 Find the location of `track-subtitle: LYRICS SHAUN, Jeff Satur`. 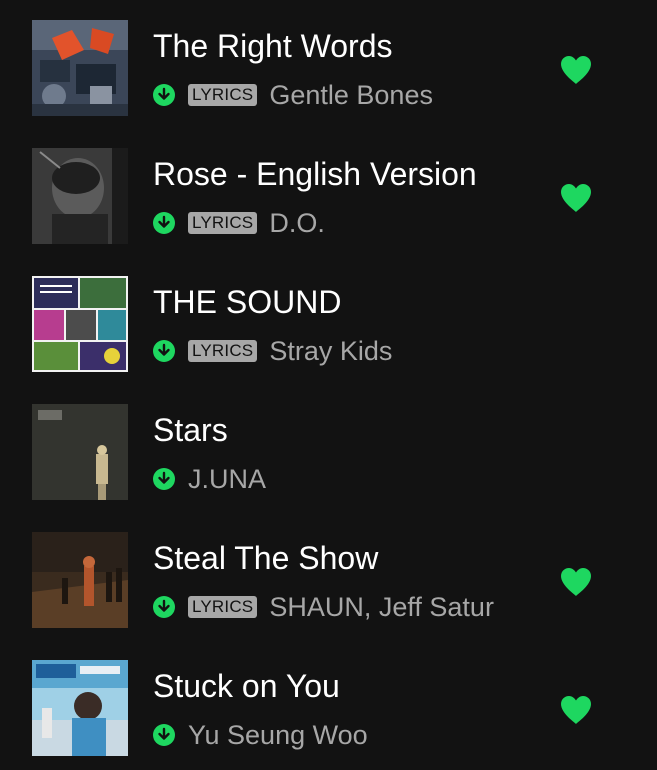

track-subtitle: LYRICS SHAUN, Jeff Satur is located at coordinates (323, 607).